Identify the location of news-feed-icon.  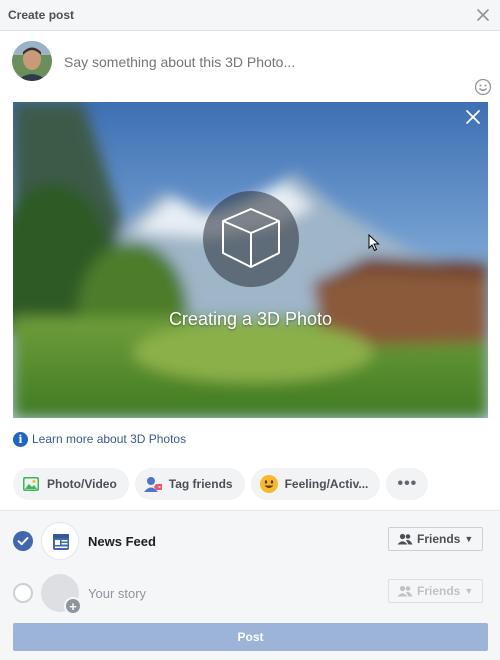
(60, 541).